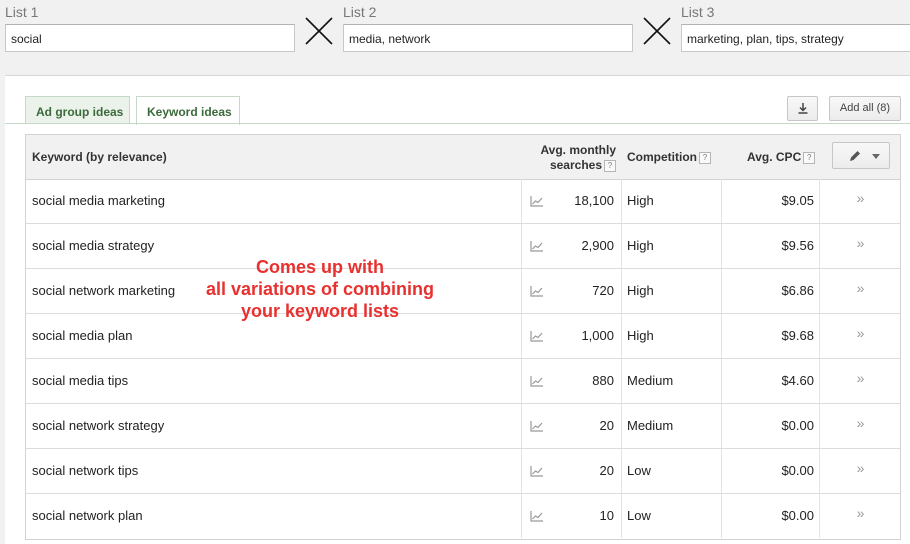  I want to click on list-1-label: List 1, so click(22, 12).